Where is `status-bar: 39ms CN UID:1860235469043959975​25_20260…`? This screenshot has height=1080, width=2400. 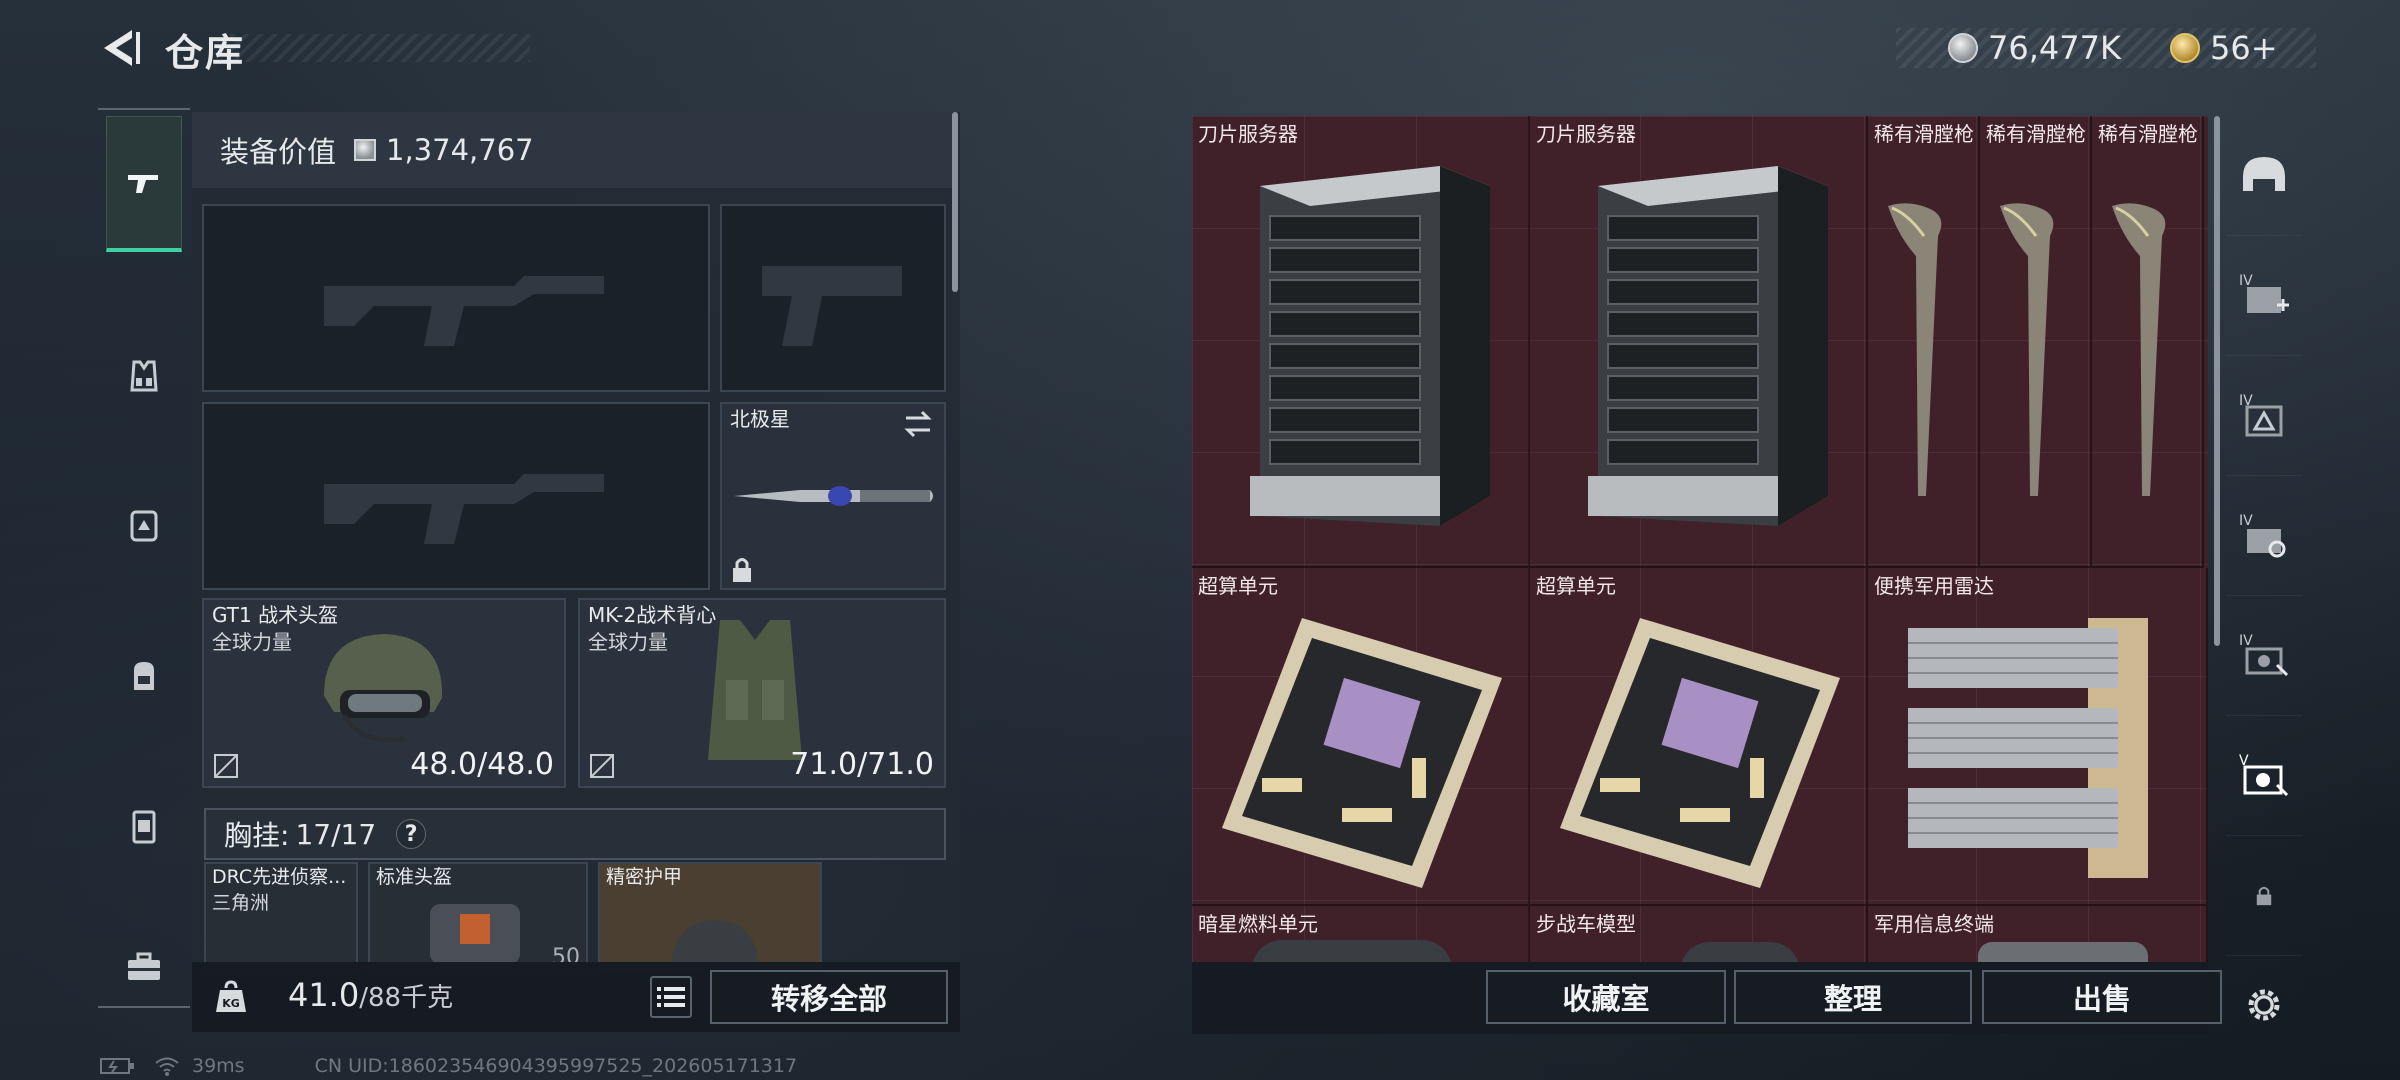 status-bar: 39ms CN UID:1860235469043959975​25_20260… is located at coordinates (448, 1066).